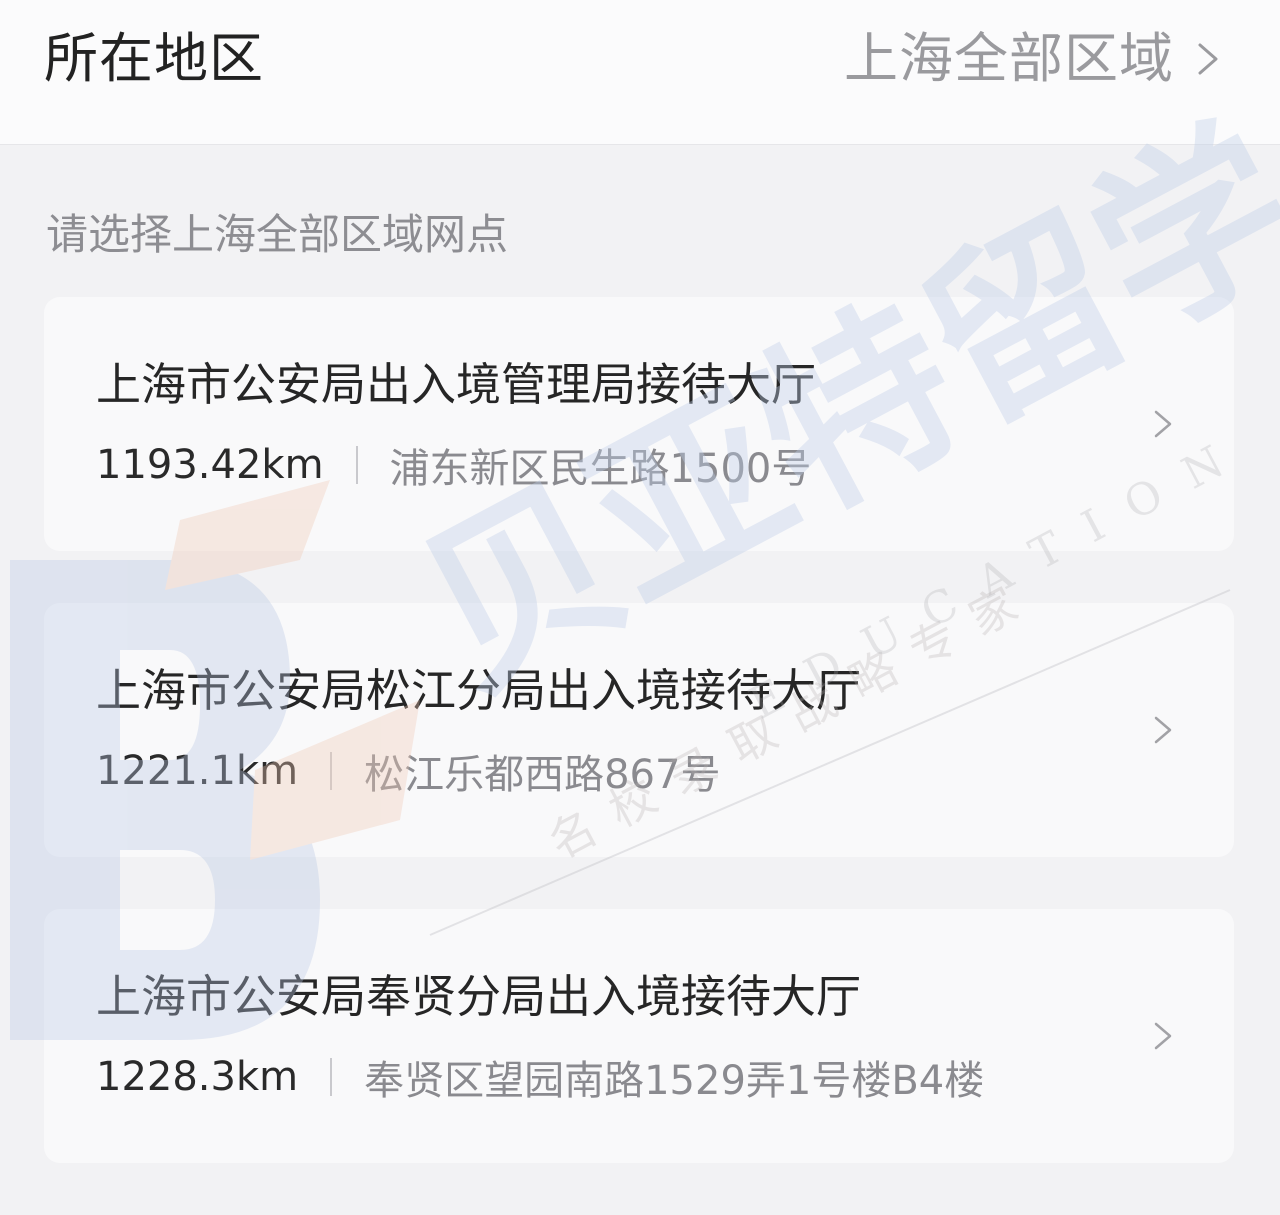 Image resolution: width=1280 pixels, height=1215 pixels. I want to click on branch-meta: 1193.42km 浦东新区民生路1500号, so click(453, 465).